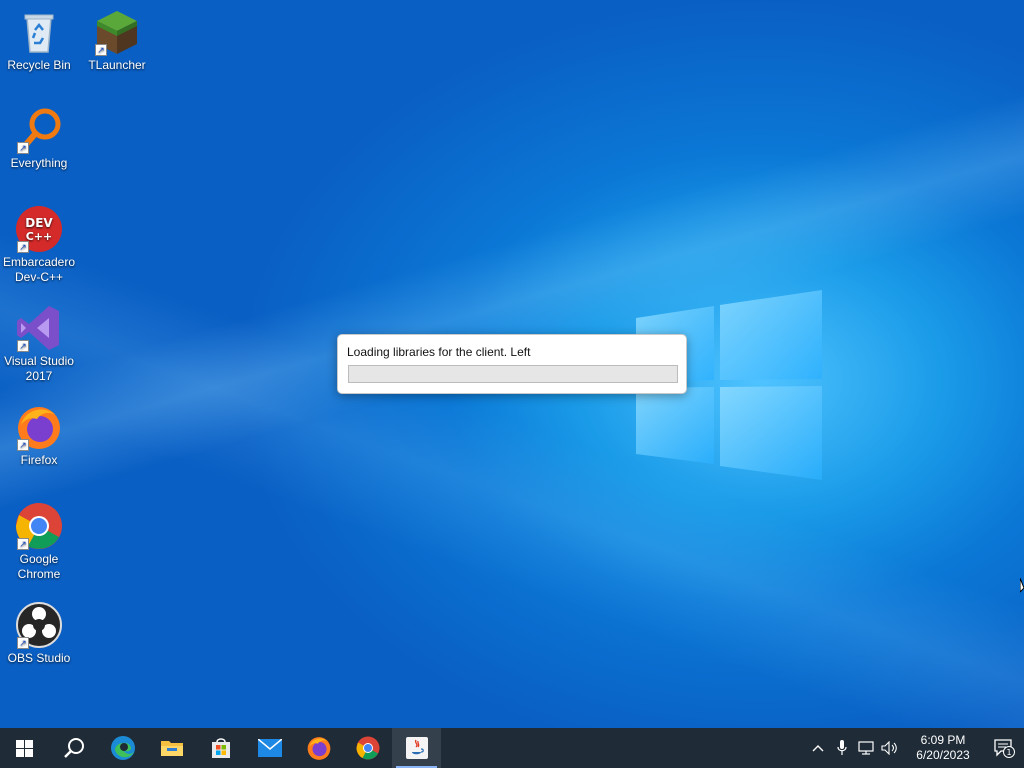 This screenshot has width=1024, height=768. Describe the element at coordinates (39, 223) in the screenshot. I see `svg-text: DEV` at that location.